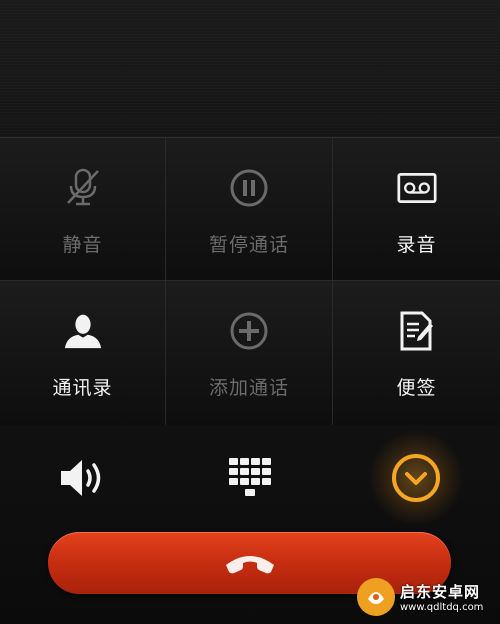 The height and width of the screenshot is (624, 500). Describe the element at coordinates (82, 388) in the screenshot. I see `contacts-label: 通讯录` at that location.